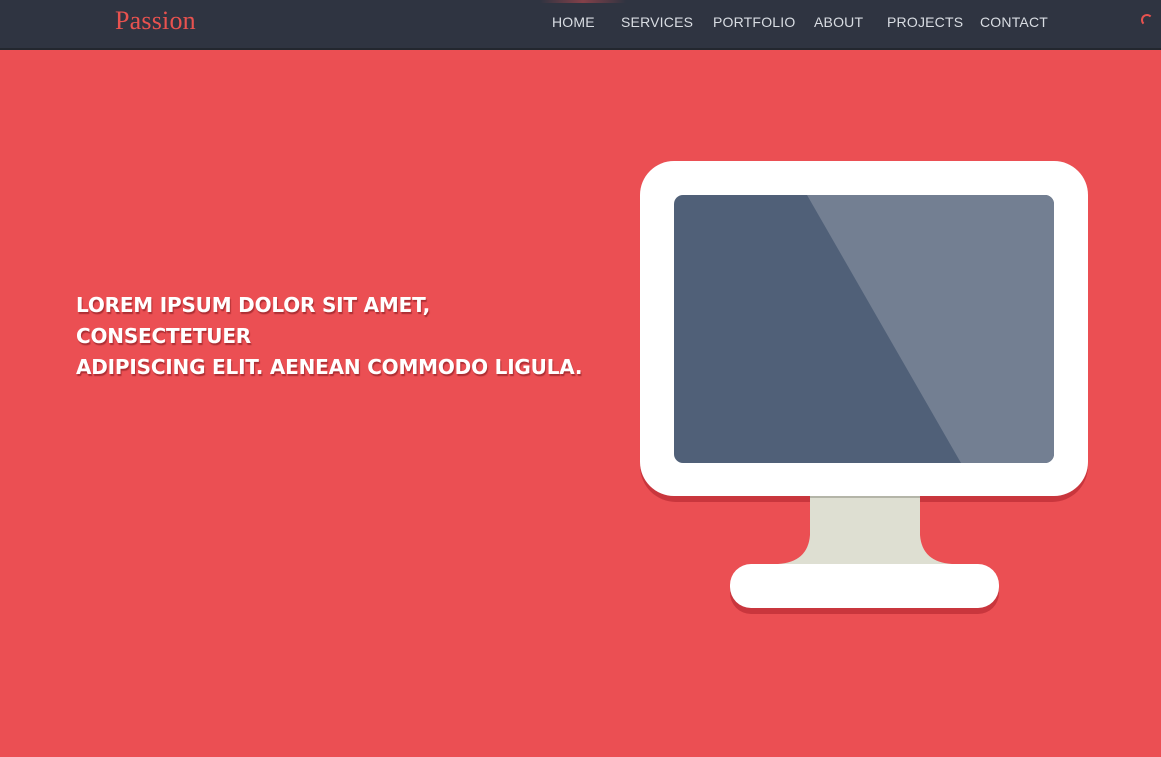 This screenshot has height=757, width=1161. Describe the element at coordinates (925, 22) in the screenshot. I see `nav-item-projects: PROJECTS` at that location.